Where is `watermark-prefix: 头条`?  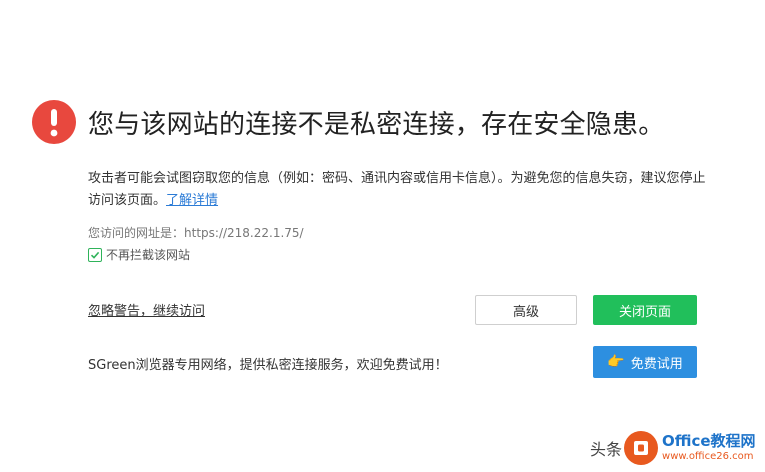 watermark-prefix: 头条 is located at coordinates (606, 449).